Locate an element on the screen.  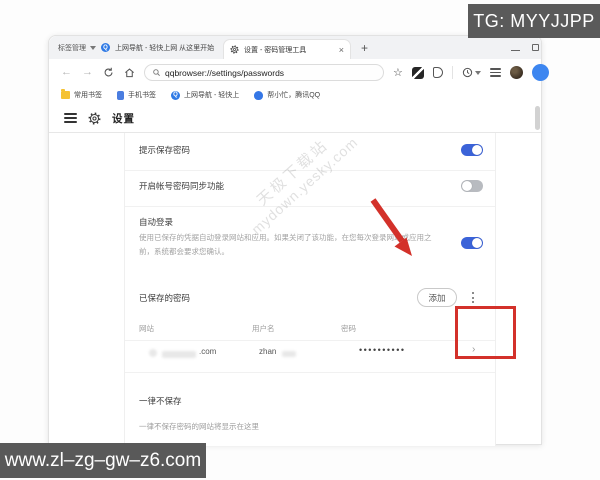
more-options-icon is located at coordinates (473, 297).